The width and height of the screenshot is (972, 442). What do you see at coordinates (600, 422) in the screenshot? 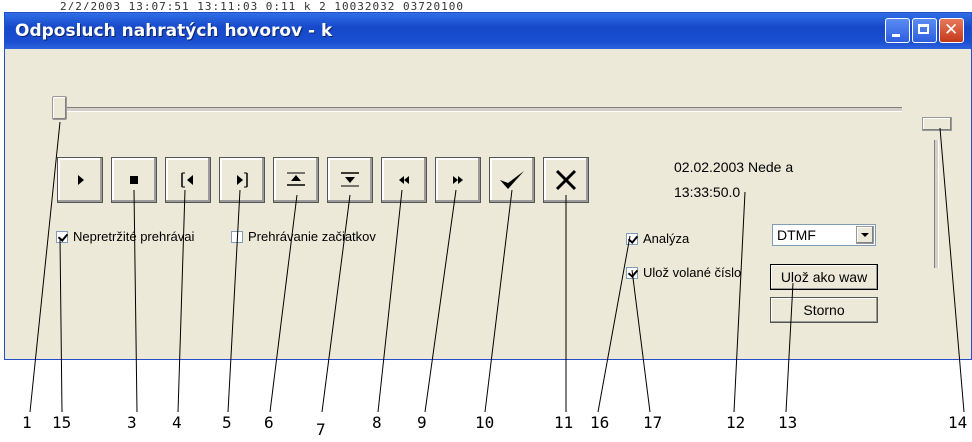
I see `callout-label: 16` at bounding box center [600, 422].